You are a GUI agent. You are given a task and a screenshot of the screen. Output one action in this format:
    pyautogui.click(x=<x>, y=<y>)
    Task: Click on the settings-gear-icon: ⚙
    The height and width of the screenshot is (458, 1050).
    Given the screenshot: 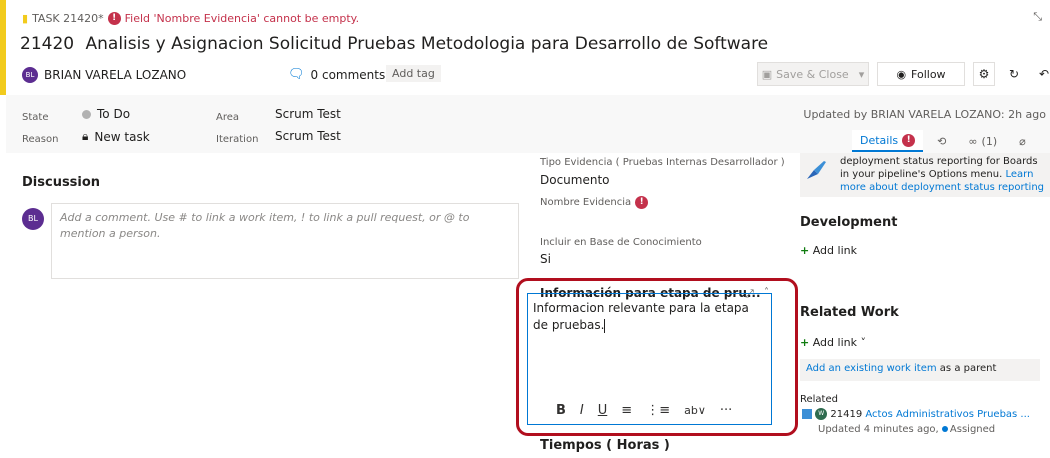 What is the action you would take?
    pyautogui.click(x=984, y=74)
    